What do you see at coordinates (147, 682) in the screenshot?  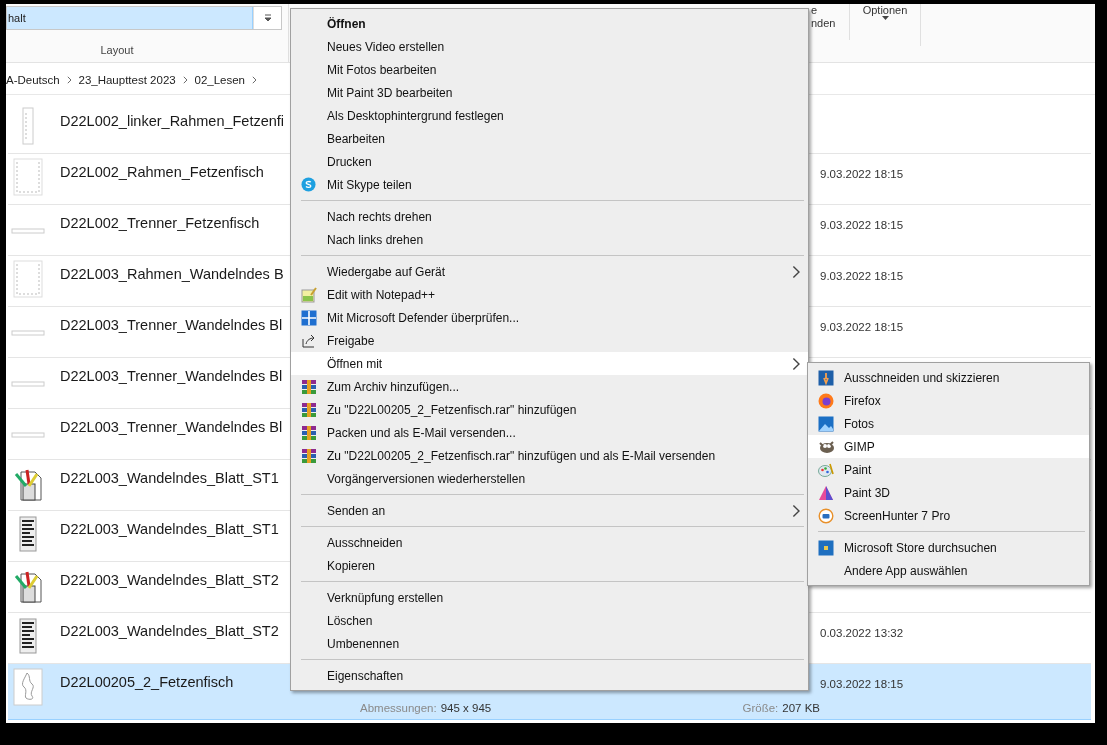 I see `file-name: D22L00205_2_Fetzenfisch` at bounding box center [147, 682].